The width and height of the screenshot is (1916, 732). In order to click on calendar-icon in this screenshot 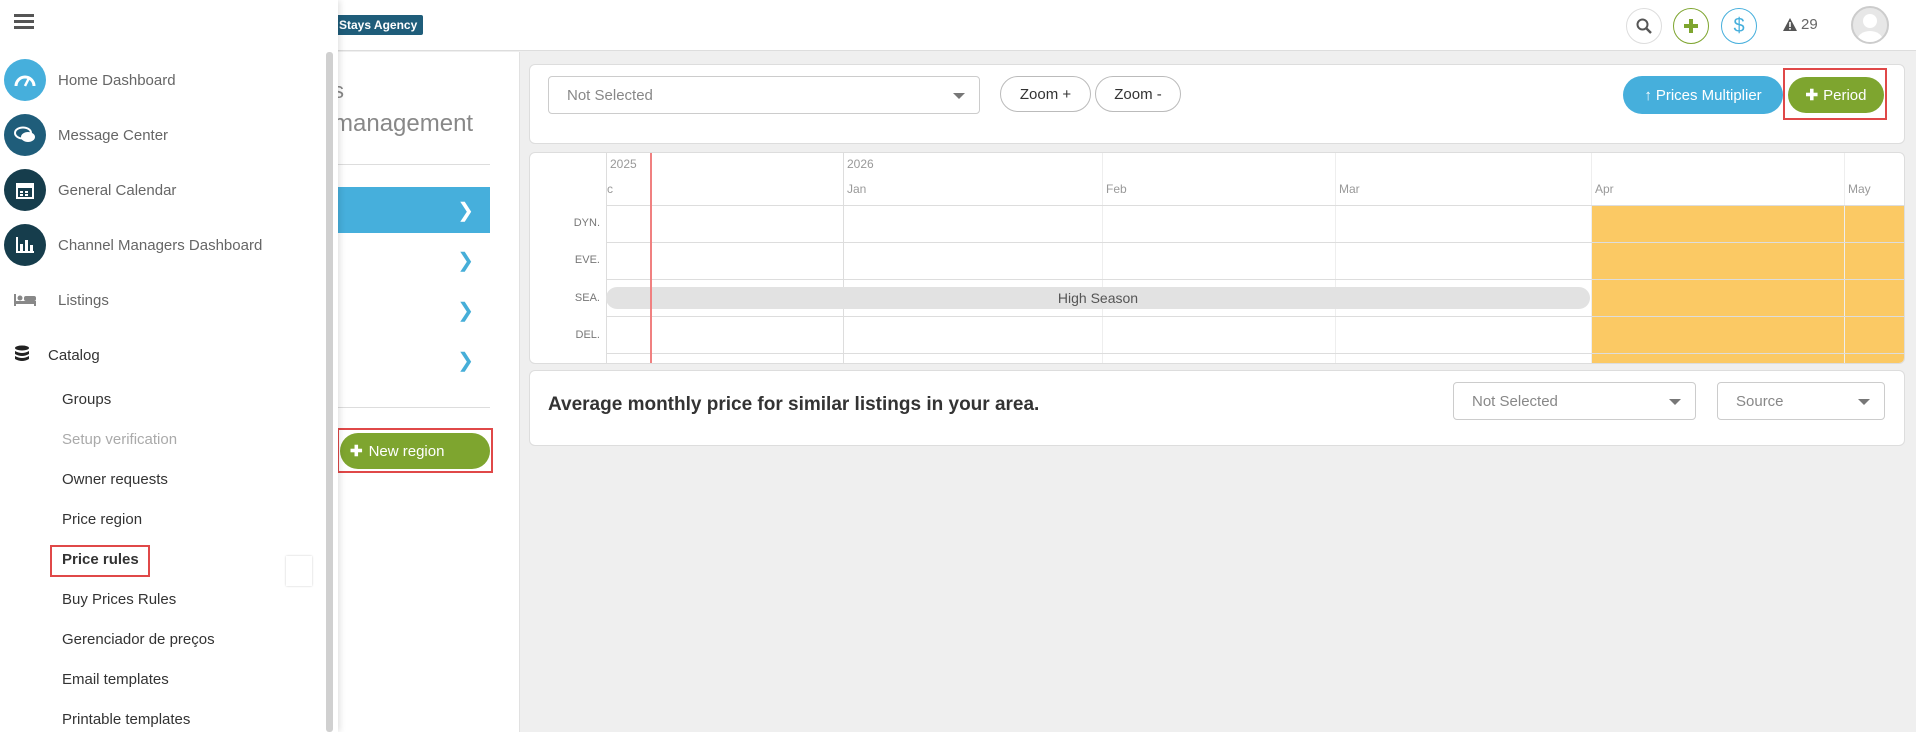, I will do `click(25, 190)`.